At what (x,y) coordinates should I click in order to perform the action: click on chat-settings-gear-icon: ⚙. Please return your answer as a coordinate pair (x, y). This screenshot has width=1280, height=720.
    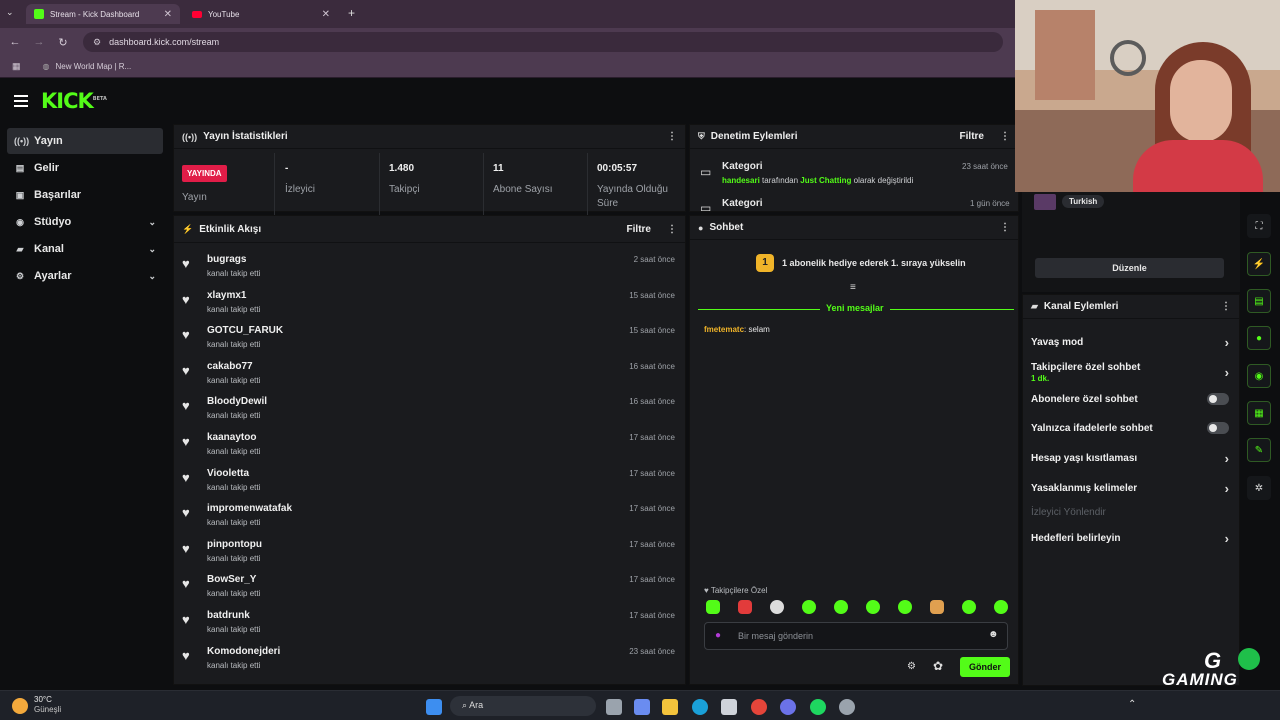
    Looking at the image, I should click on (911, 666).